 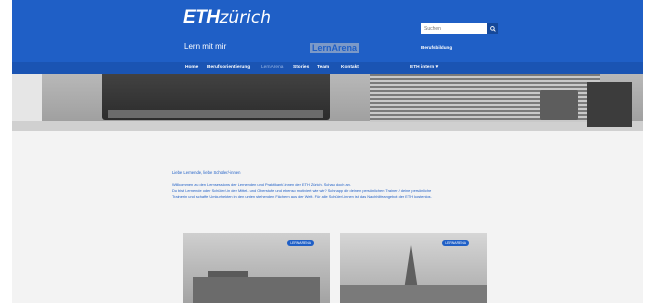 What do you see at coordinates (6, 151) in the screenshot?
I see `frame-left` at bounding box center [6, 151].